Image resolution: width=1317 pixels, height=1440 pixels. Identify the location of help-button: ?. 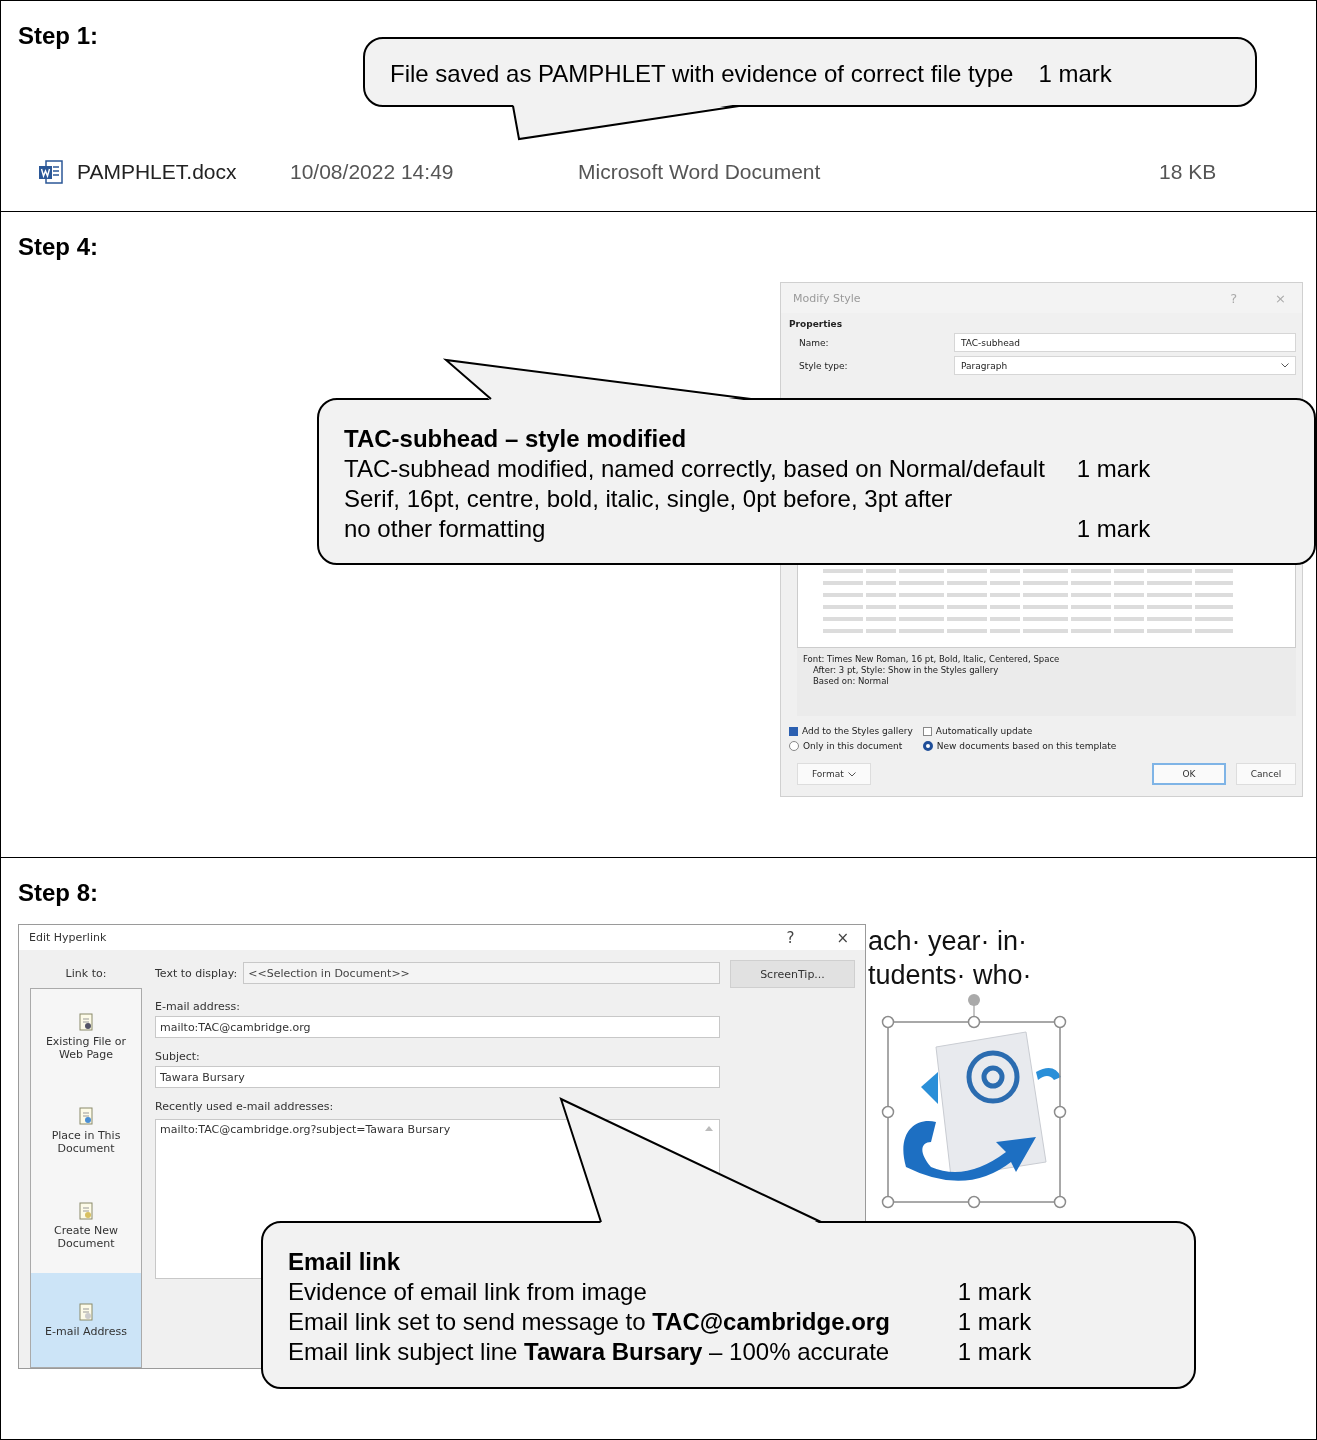
(790, 937).